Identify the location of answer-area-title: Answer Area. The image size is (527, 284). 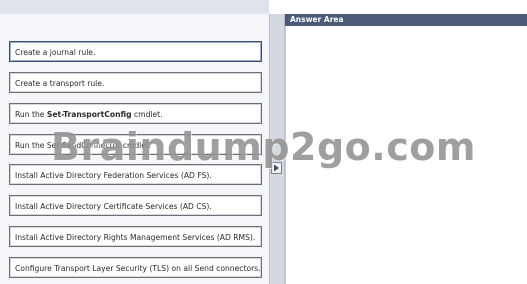
(406, 20).